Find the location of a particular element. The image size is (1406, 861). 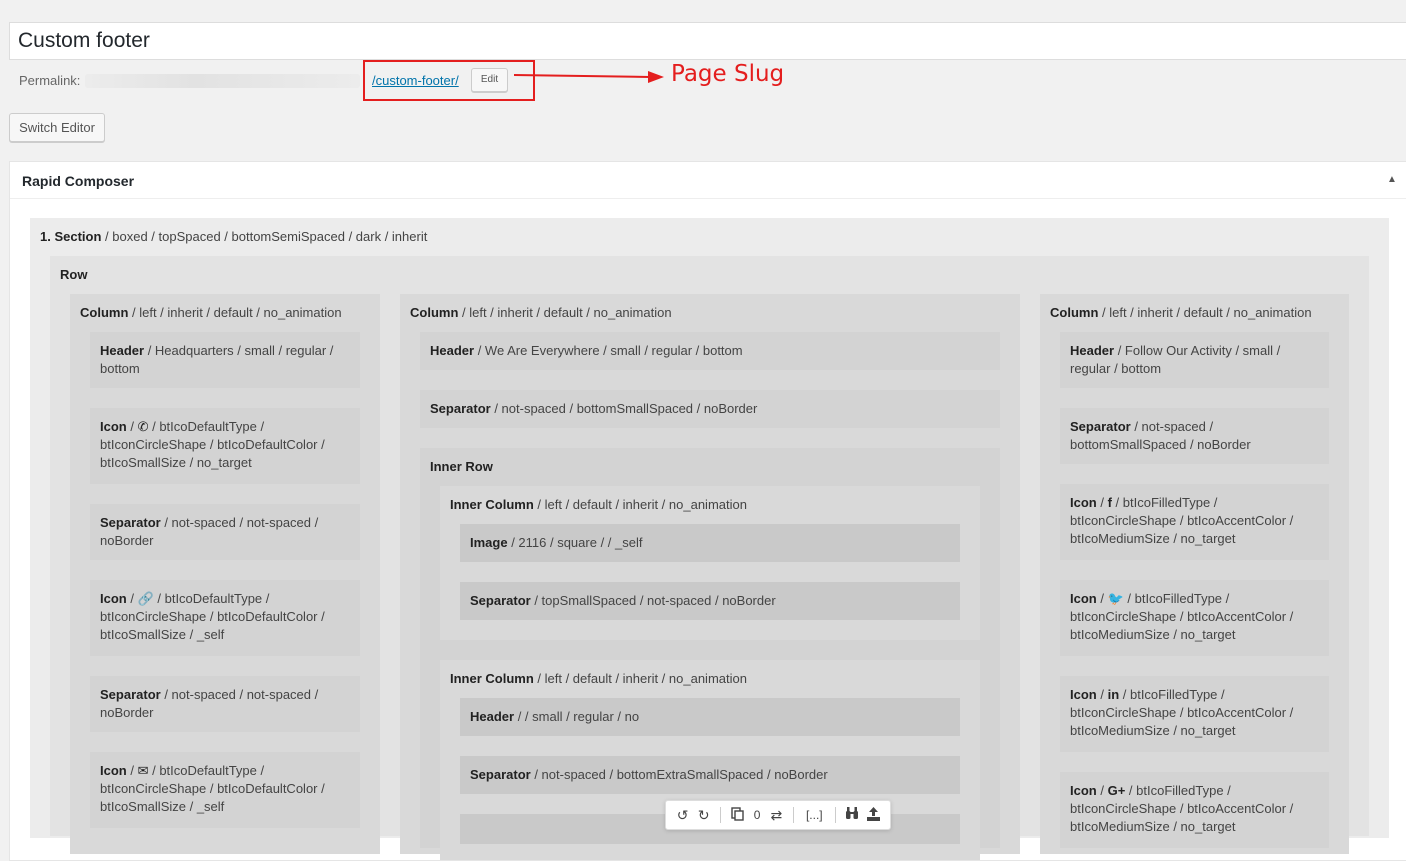

element-label-attrs: / topSmallSpaced / not-spaced / noBorder is located at coordinates (653, 600).